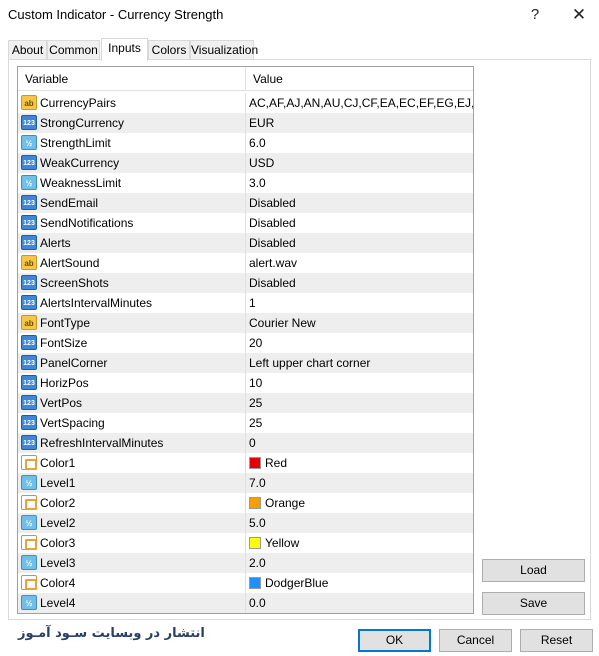 The height and width of the screenshot is (656, 599). Describe the element at coordinates (29, 382) in the screenshot. I see `integer-type-icon: 123` at that location.